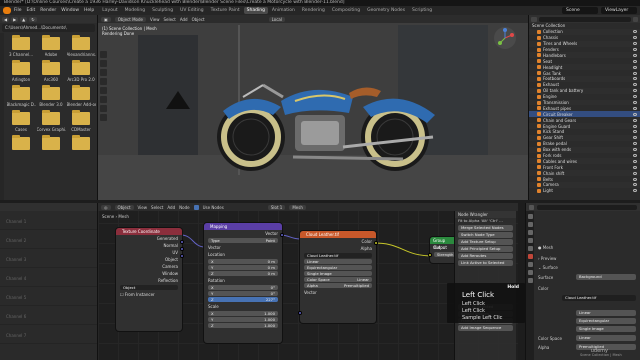 The width and height of the screenshot is (640, 360). What do you see at coordinates (81, 71) in the screenshot?
I see `folder-item: Arc3D Pro 2.0` at bounding box center [81, 71].